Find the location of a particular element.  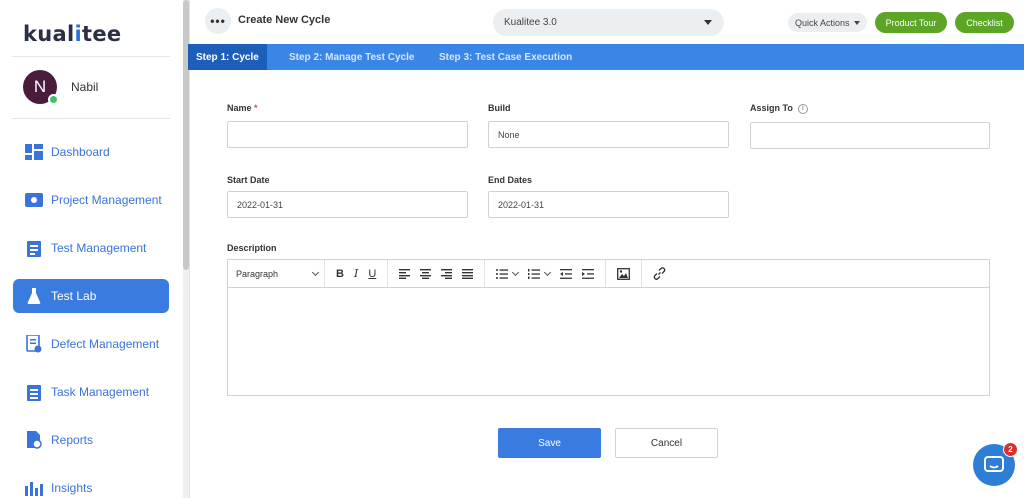

name-input is located at coordinates (347, 134).